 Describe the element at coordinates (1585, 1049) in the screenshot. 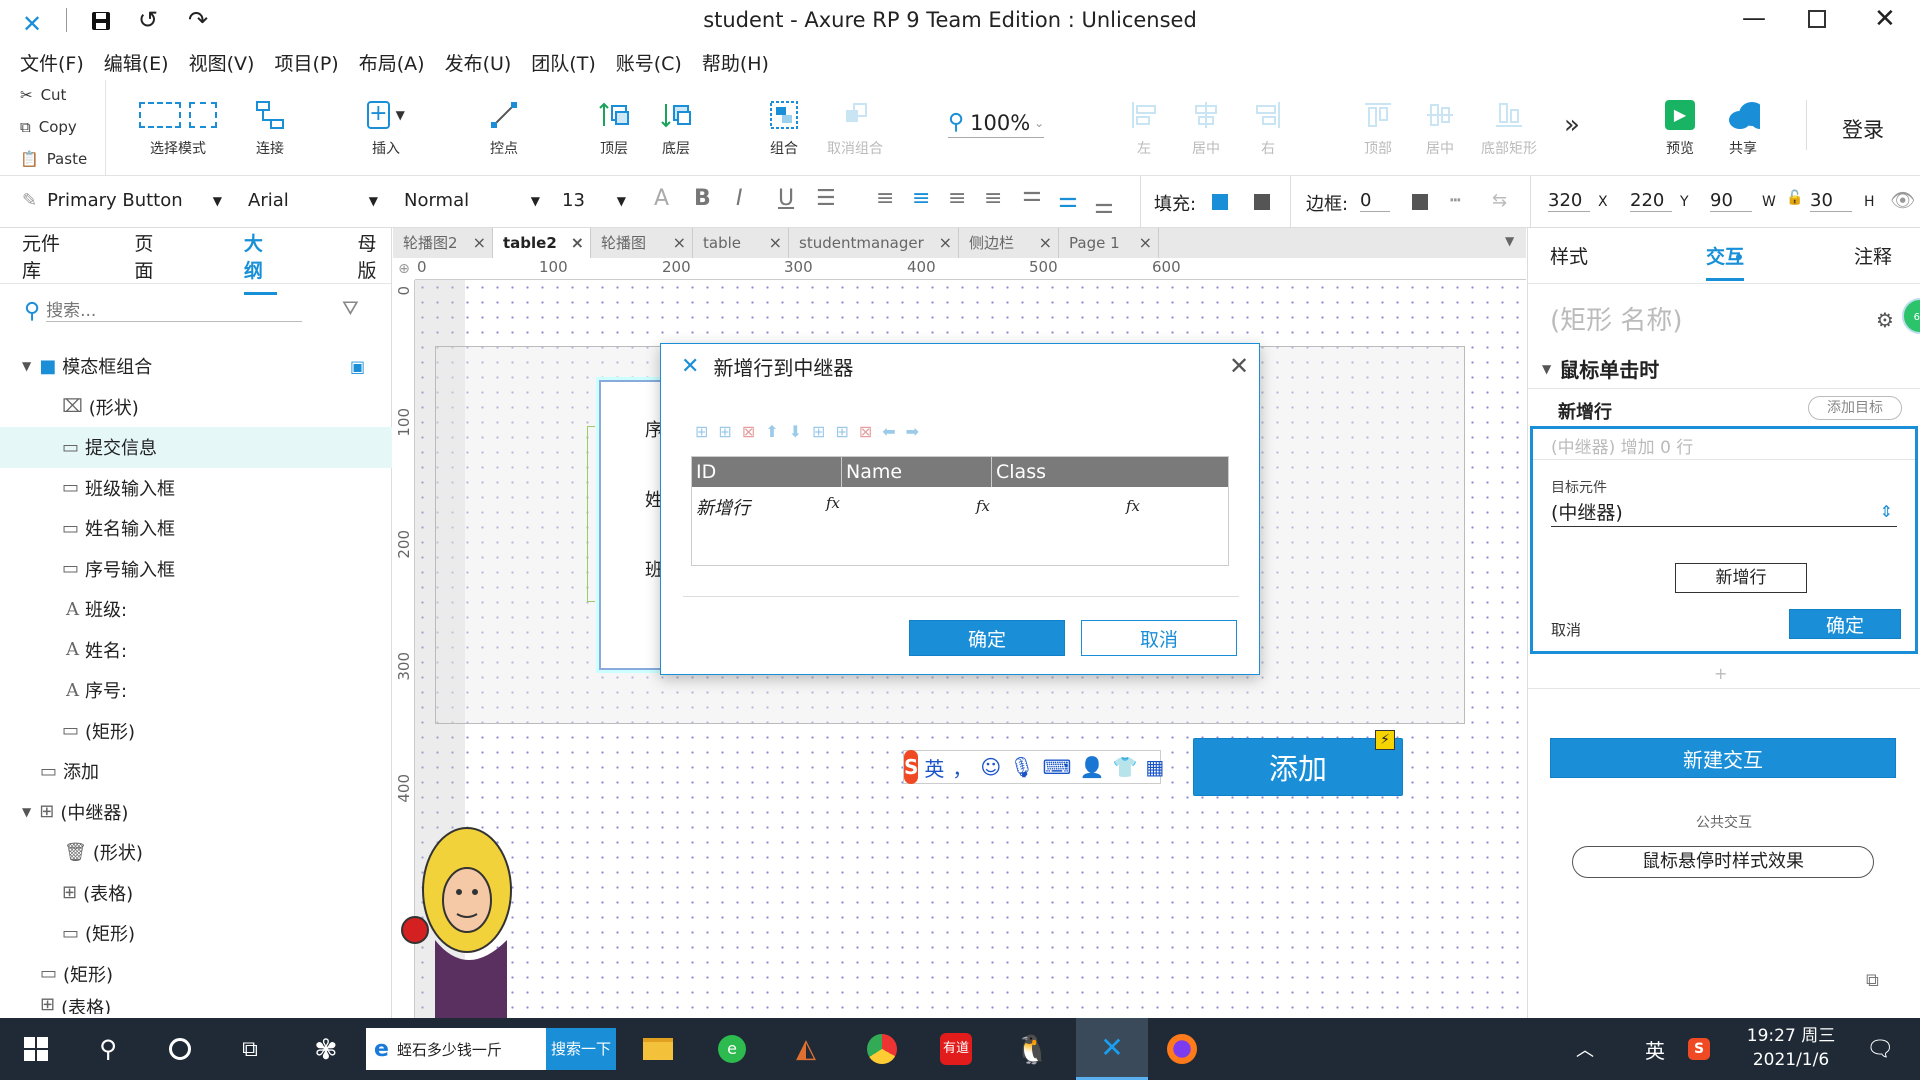

I see `tray-expand-icon: ︿` at that location.